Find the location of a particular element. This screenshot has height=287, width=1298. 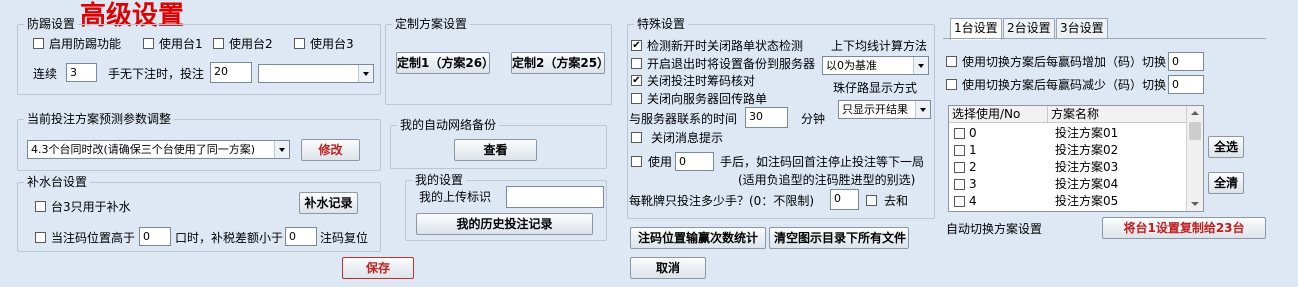

auto-switch-label: 自动切换方案设置 is located at coordinates (994, 229).